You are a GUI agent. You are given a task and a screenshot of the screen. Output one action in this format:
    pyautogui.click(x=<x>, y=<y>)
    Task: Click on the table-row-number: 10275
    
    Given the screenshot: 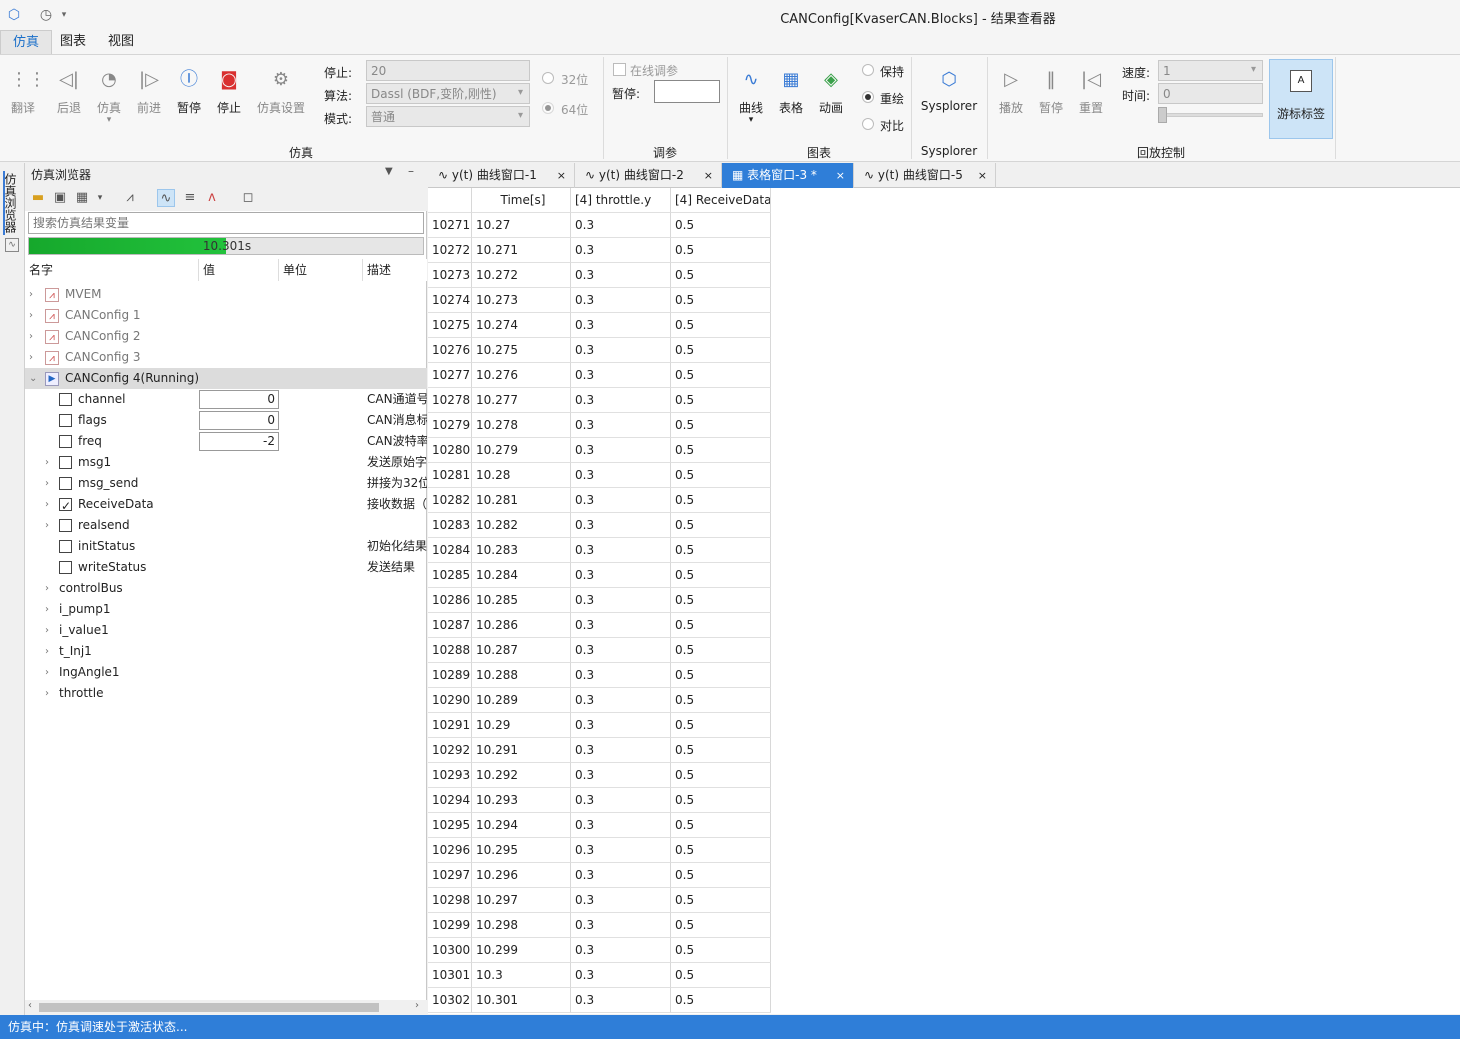 What is the action you would take?
    pyautogui.click(x=450, y=325)
    